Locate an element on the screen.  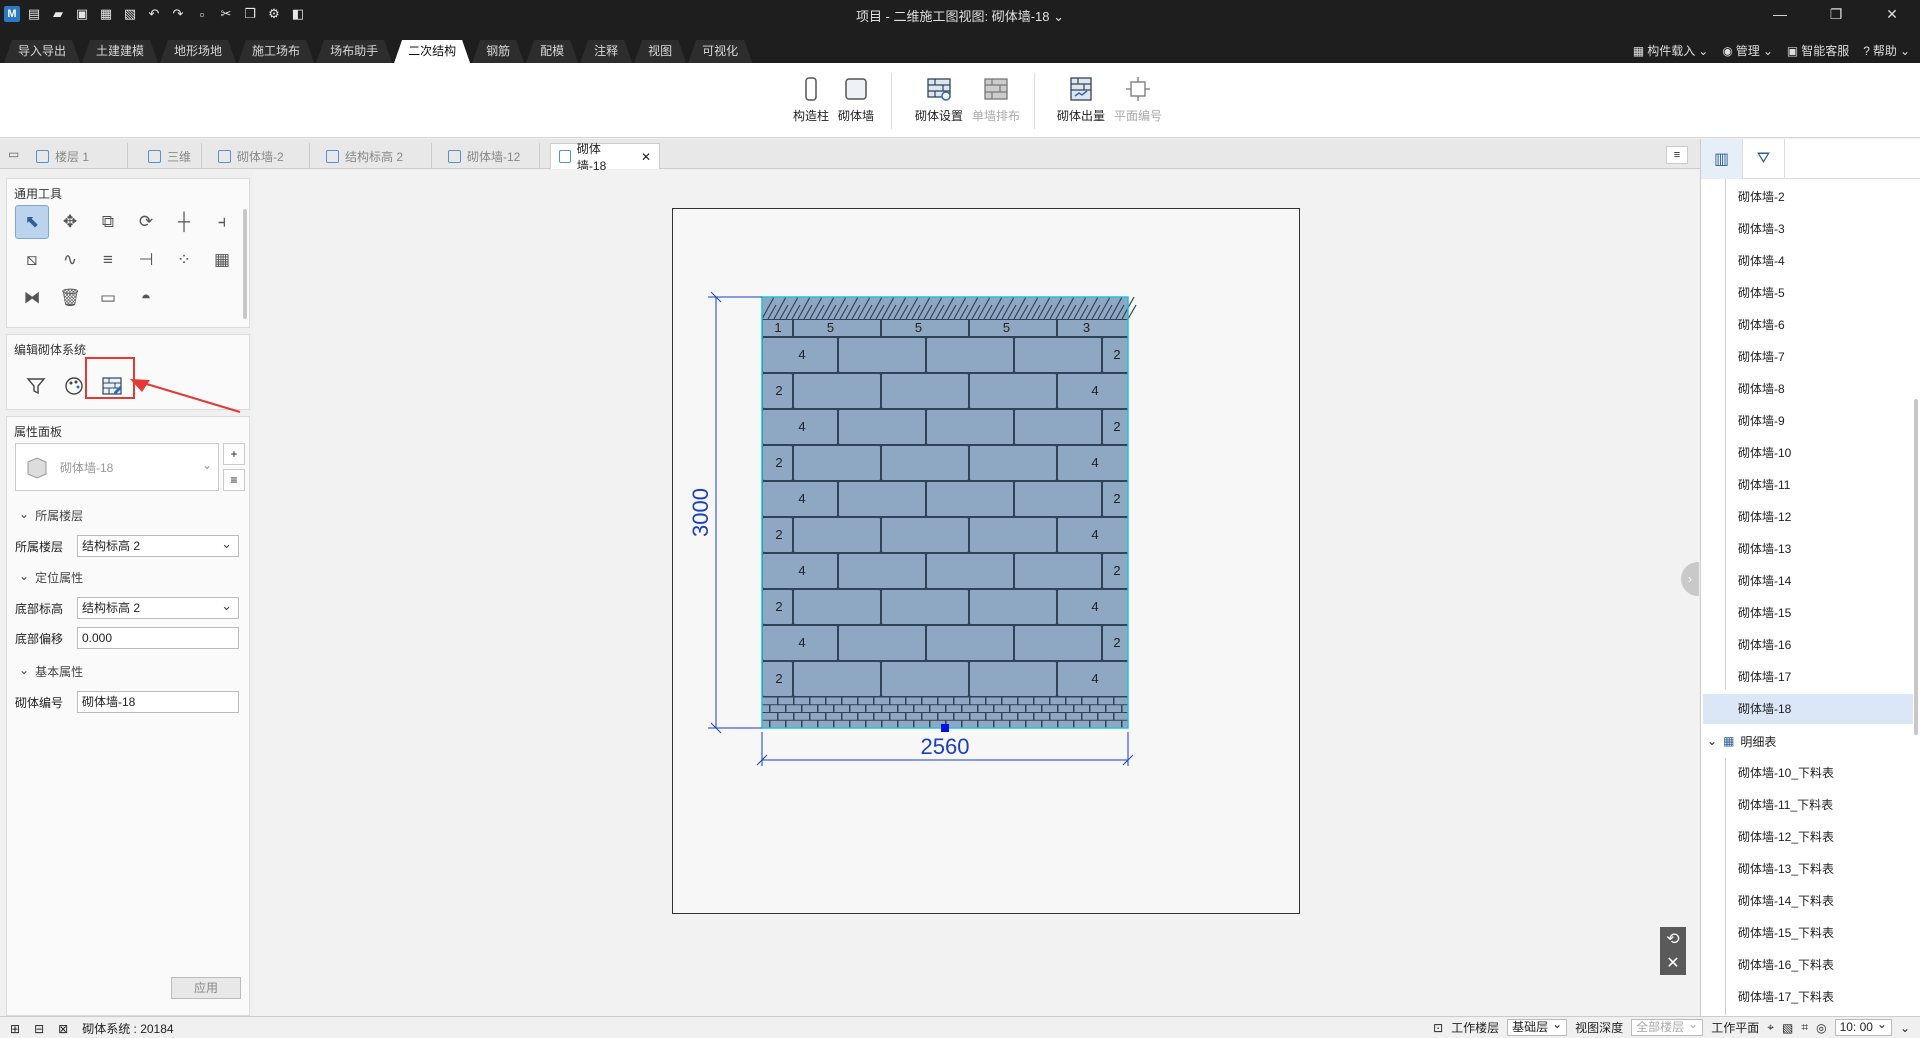
tree-item-wall: 砌体墙-16 is located at coordinates (1764, 645).